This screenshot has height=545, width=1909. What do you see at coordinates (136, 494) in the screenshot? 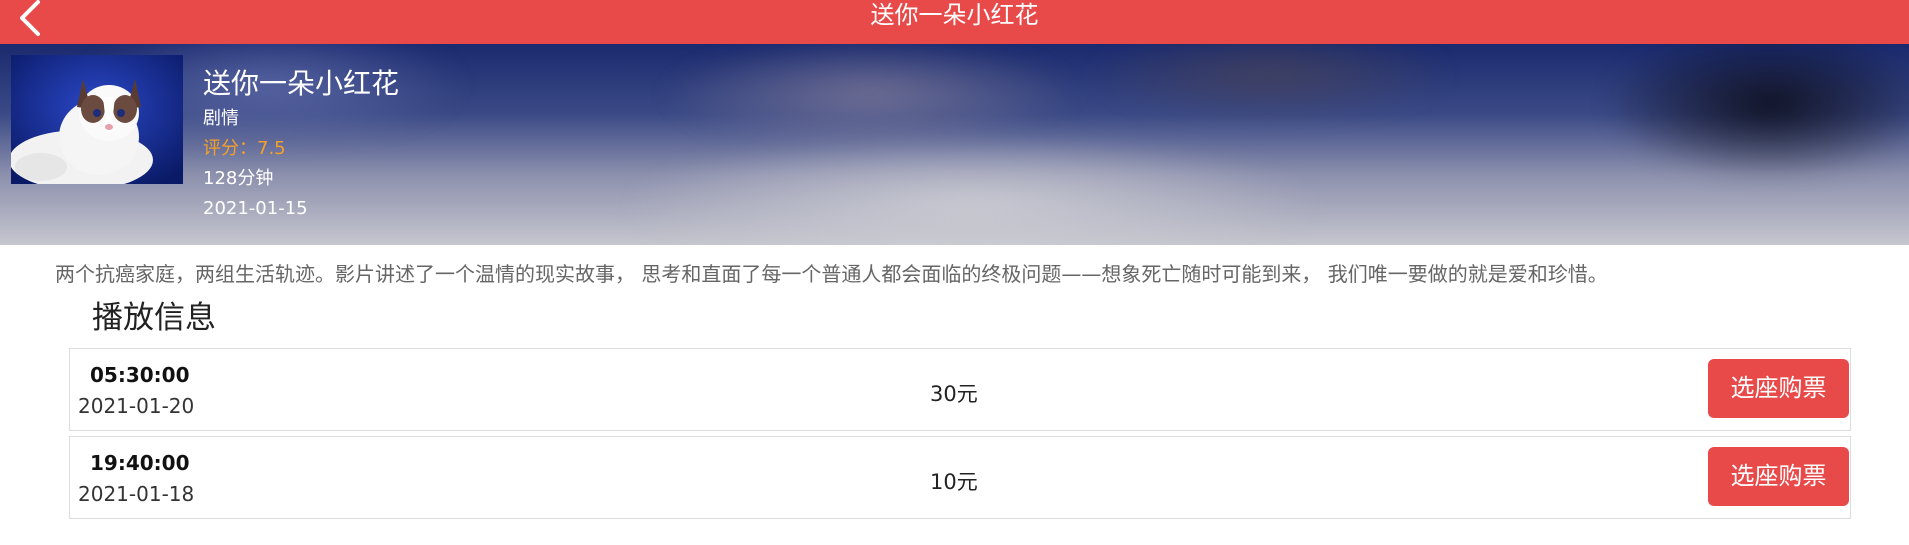
I see `show-date: 2021-01-18` at bounding box center [136, 494].